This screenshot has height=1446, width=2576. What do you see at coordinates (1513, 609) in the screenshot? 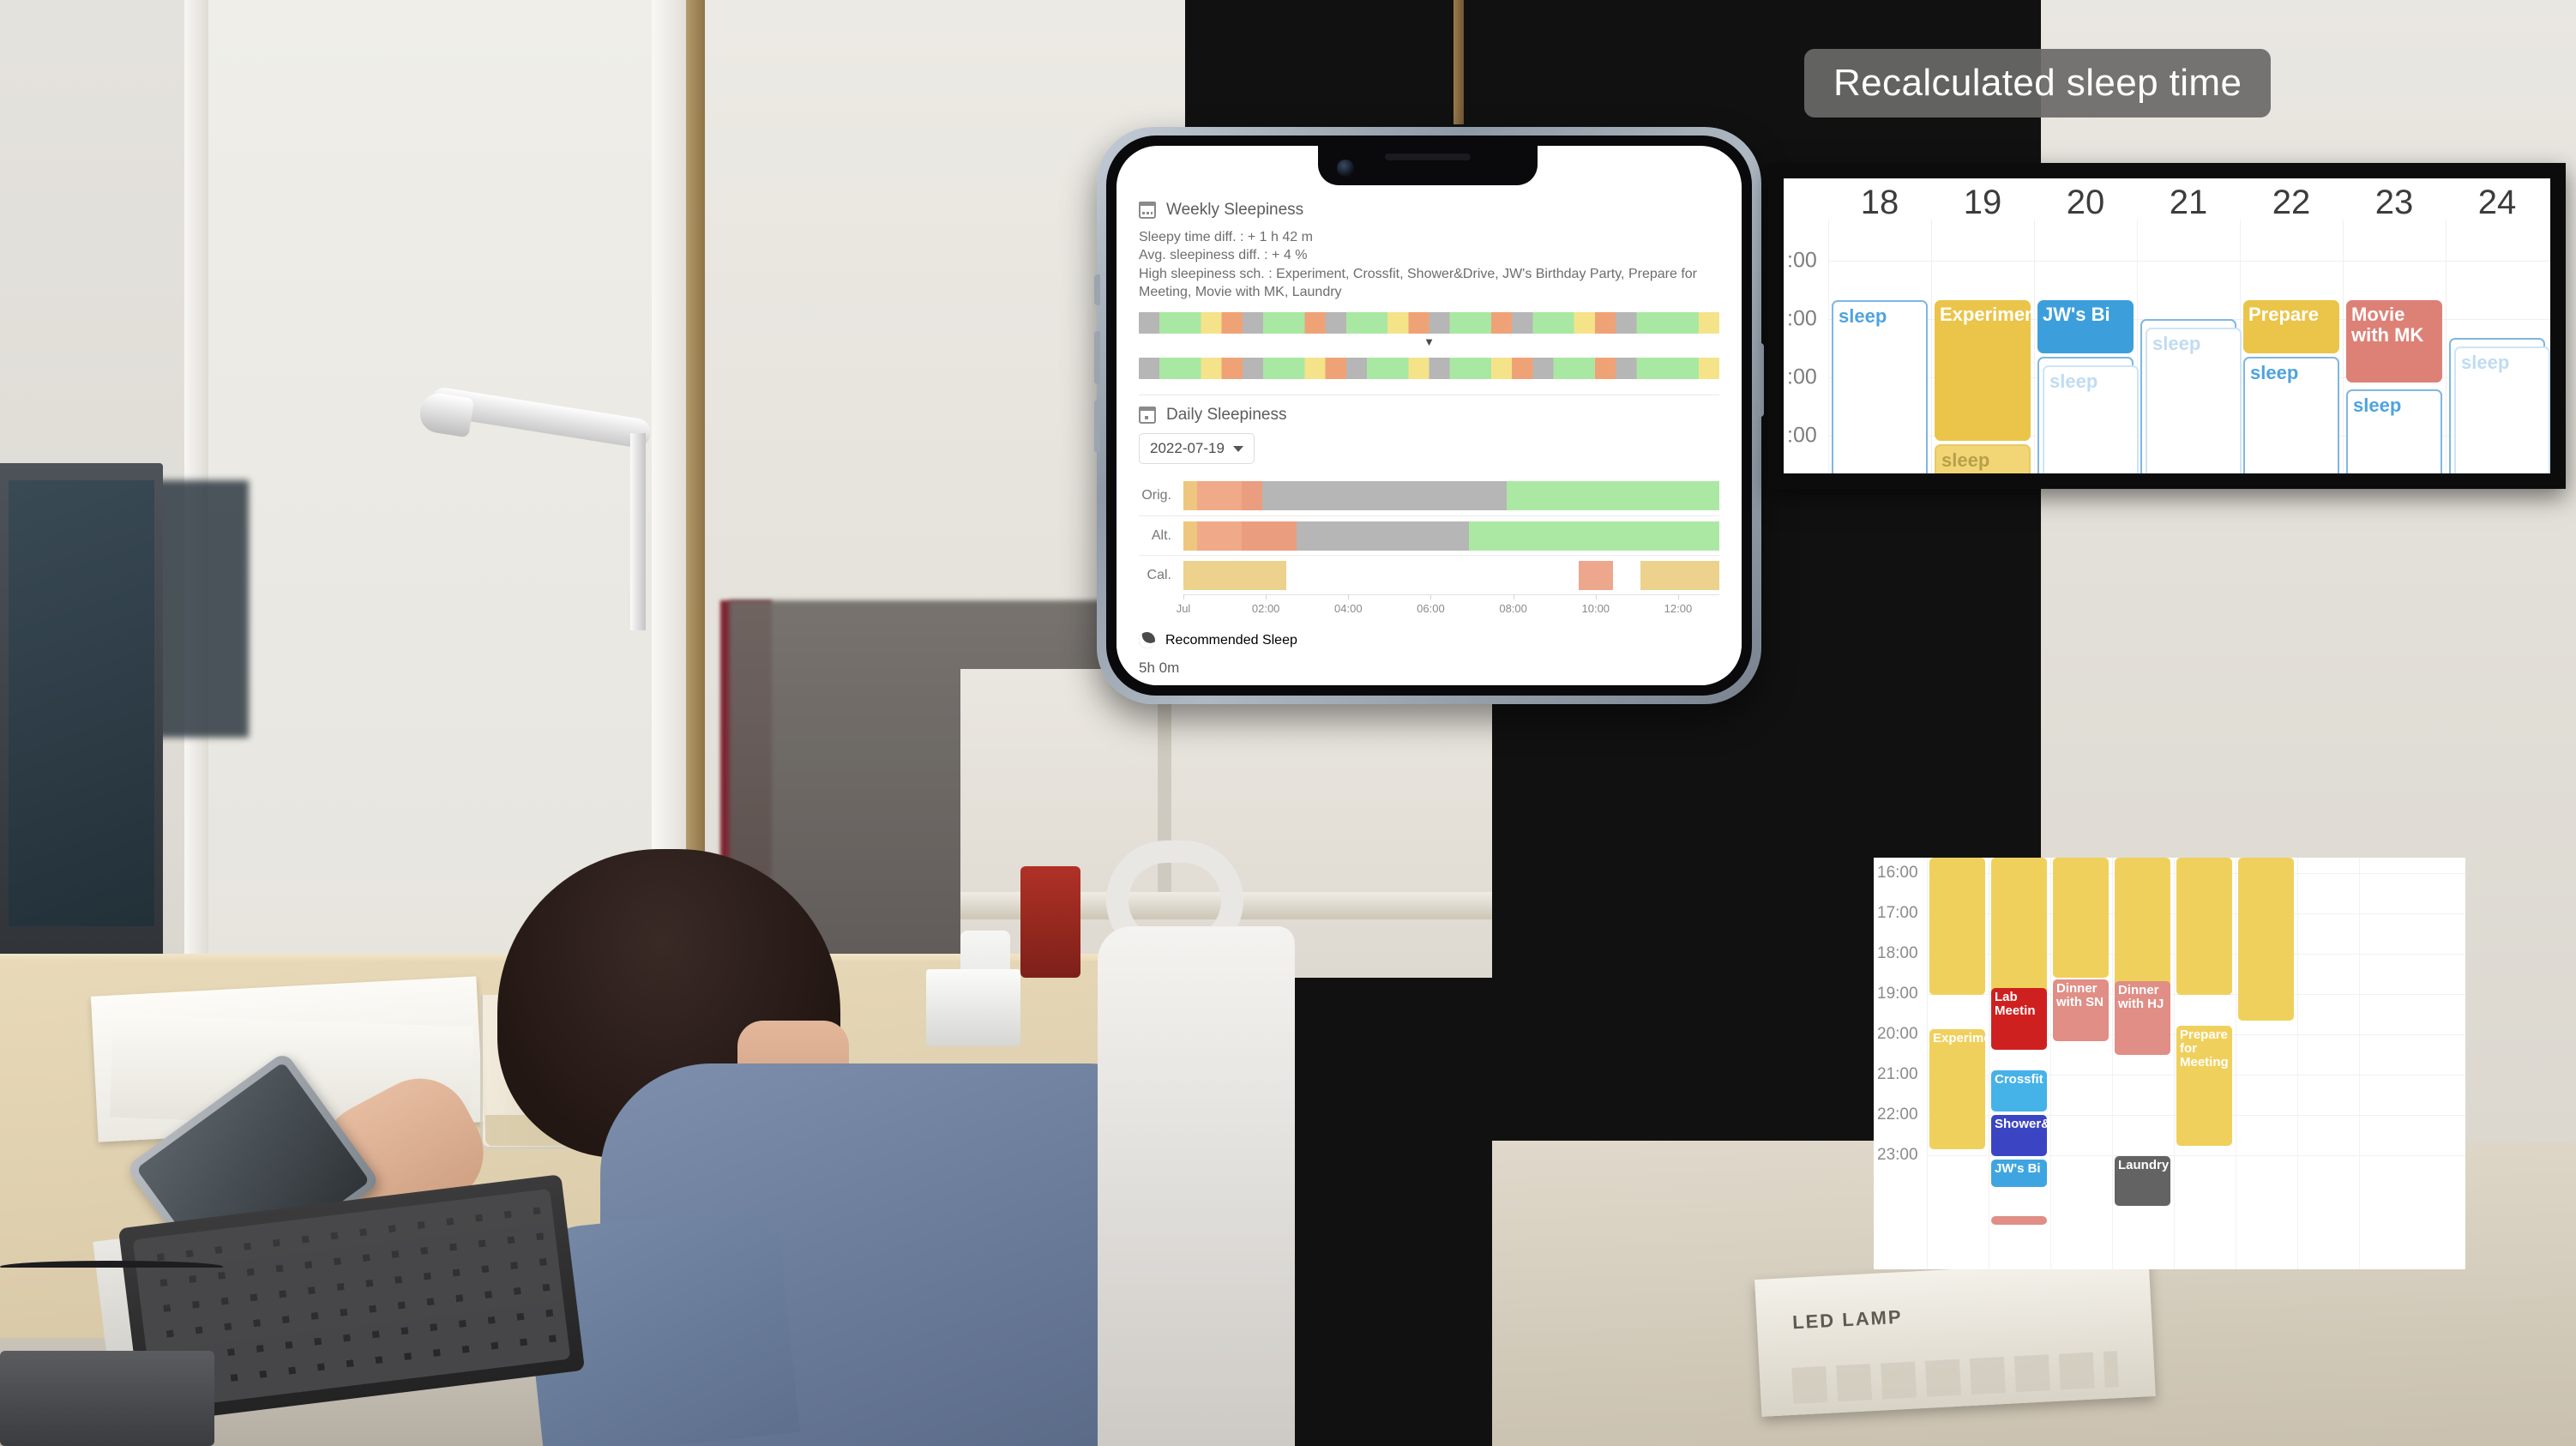
I see `axis-tick-label: 08:00` at bounding box center [1513, 609].